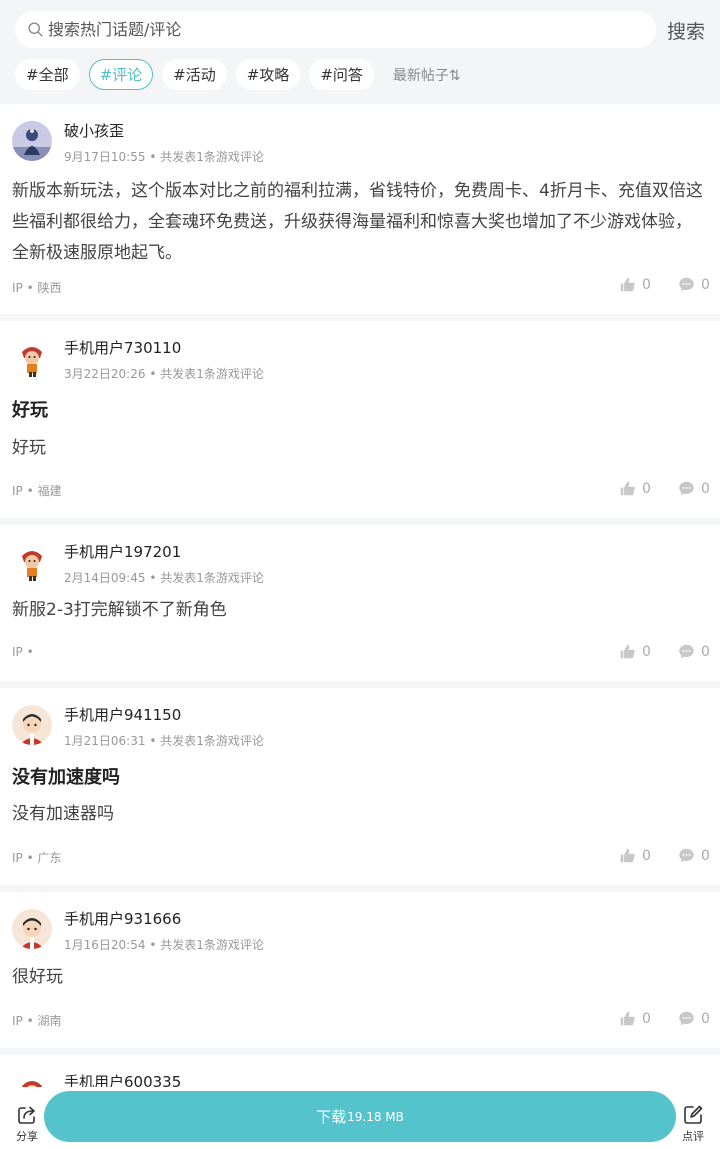 The width and height of the screenshot is (720, 1149). Describe the element at coordinates (164, 374) in the screenshot. I see `post-meta: 3月22日20:26 • 共发表1条游戏评论` at that location.